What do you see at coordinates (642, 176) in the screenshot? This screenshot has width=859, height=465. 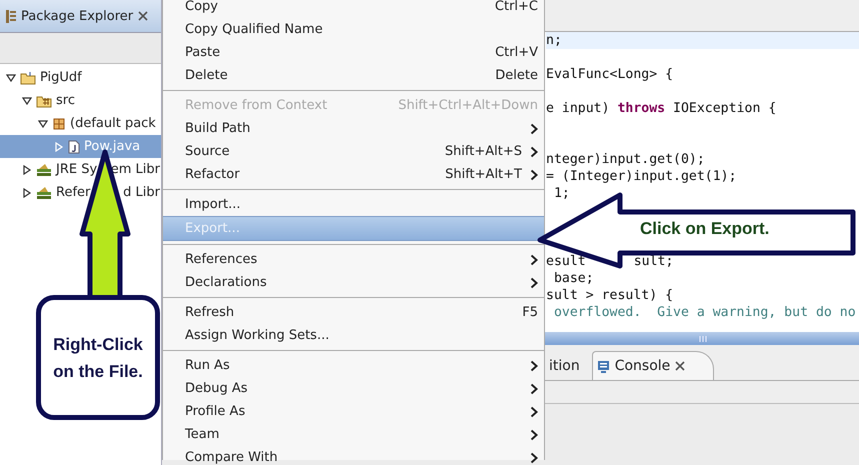 I see `code-line: = (Integer)input.get(1);` at bounding box center [642, 176].